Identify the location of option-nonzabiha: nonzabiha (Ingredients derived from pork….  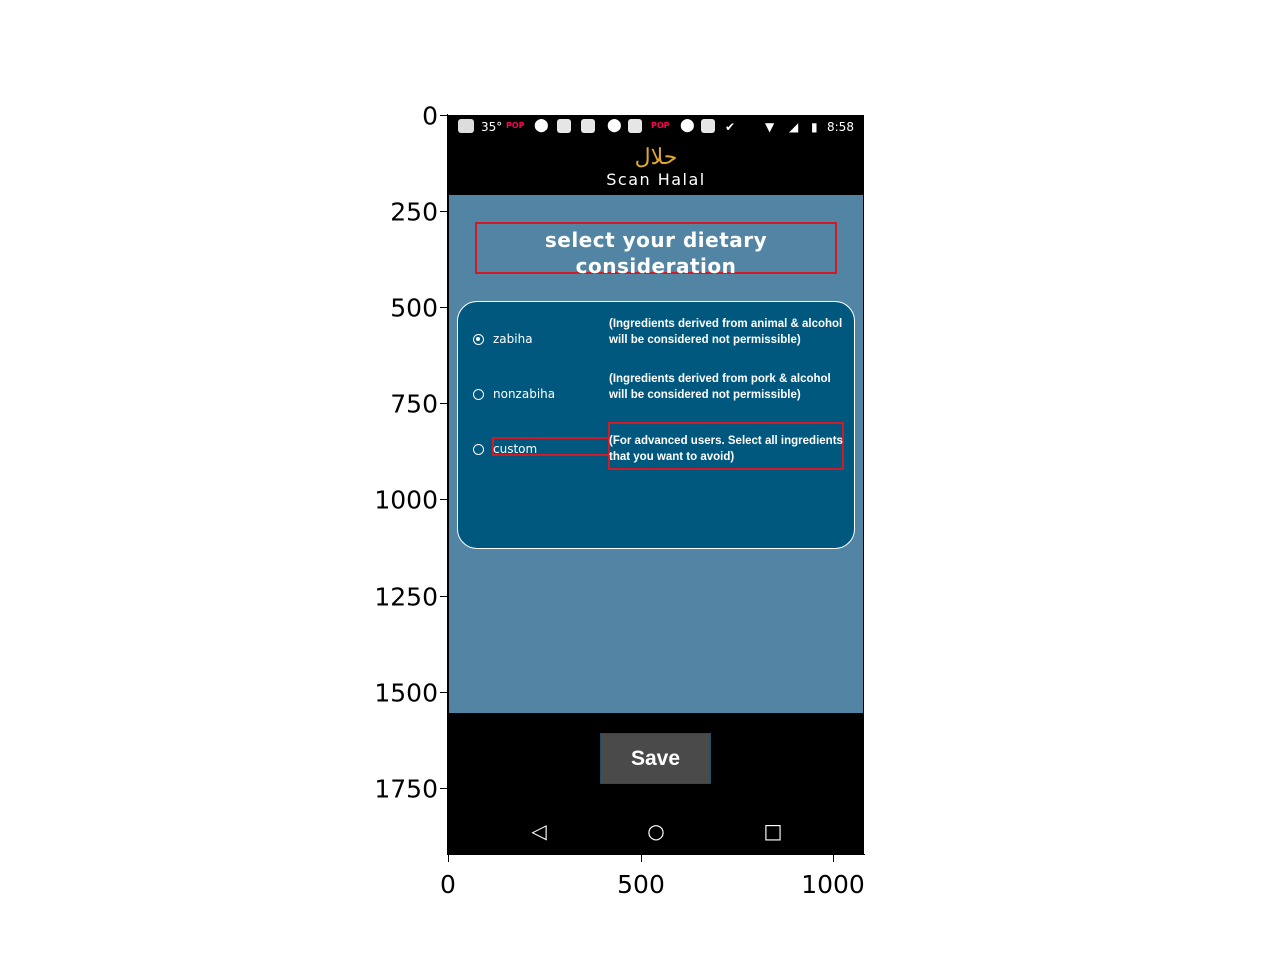
(656, 394).